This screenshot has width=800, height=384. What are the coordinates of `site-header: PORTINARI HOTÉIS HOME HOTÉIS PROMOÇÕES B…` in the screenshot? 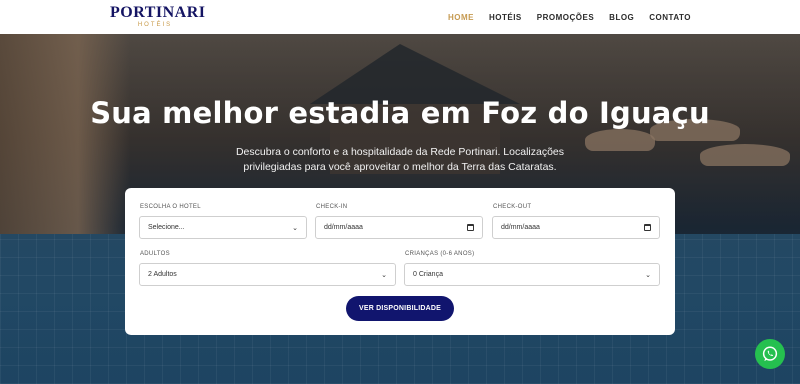 It's located at (400, 17).